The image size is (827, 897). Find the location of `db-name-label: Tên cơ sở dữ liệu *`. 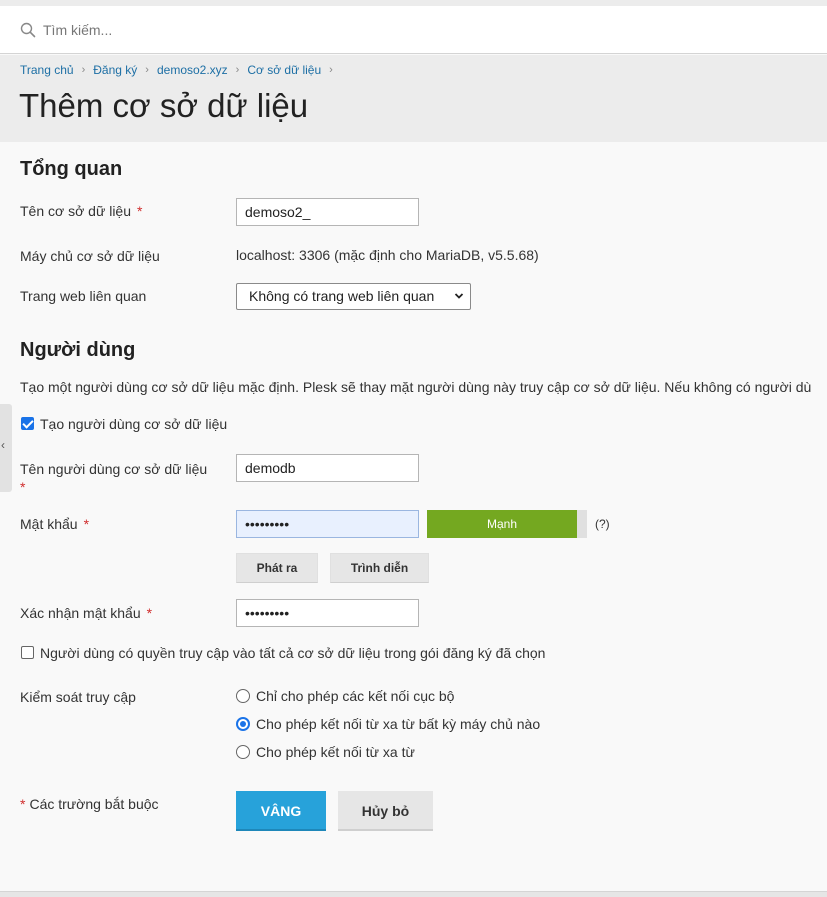

db-name-label: Tên cơ sở dữ liệu * is located at coordinates (81, 211).